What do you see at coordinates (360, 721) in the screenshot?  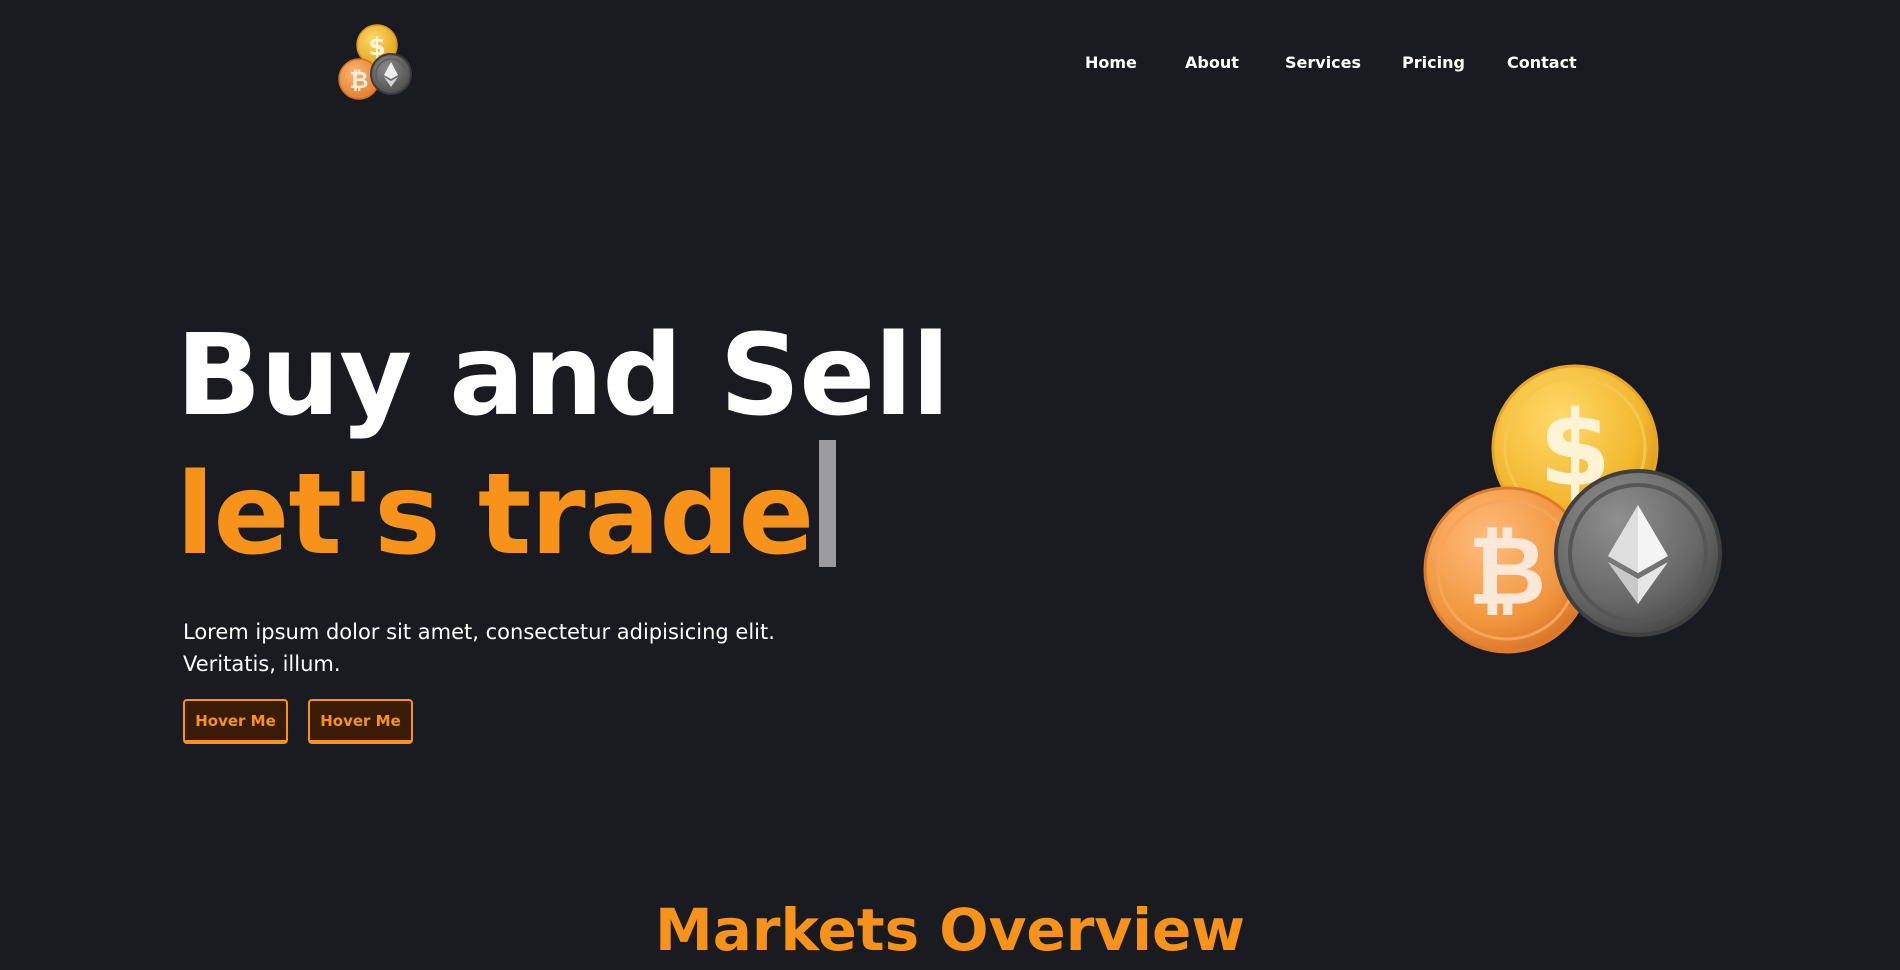 I see `hover-me-button-2: Hover Me` at bounding box center [360, 721].